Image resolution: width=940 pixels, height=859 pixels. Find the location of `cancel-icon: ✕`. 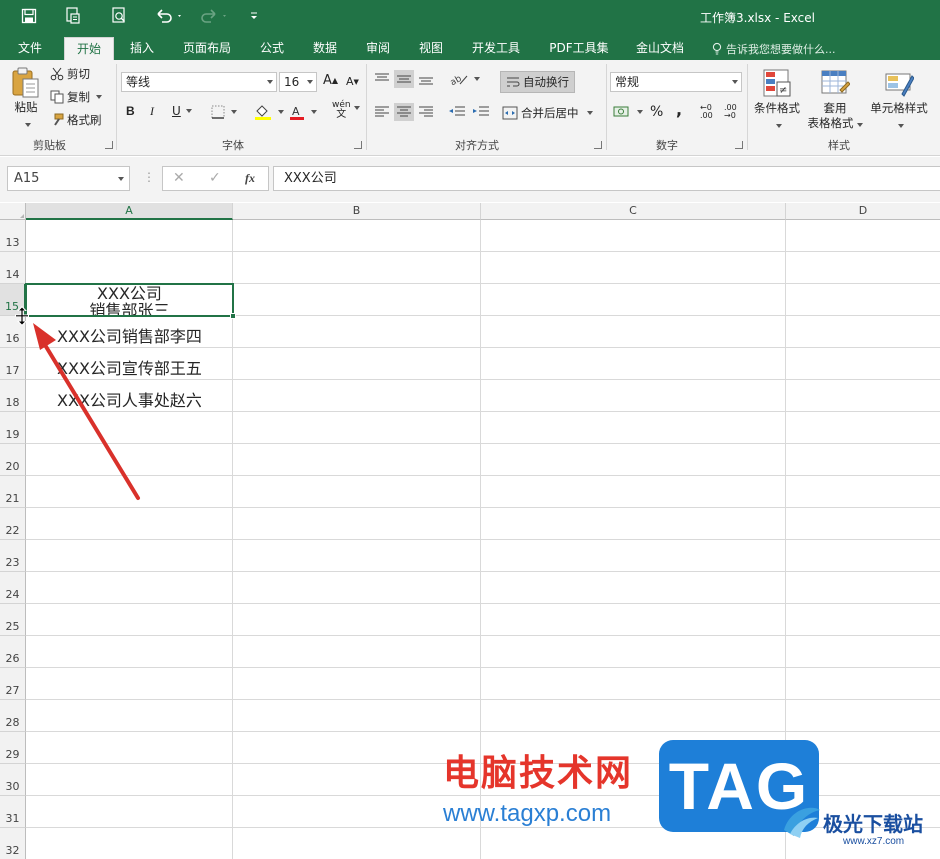

cancel-icon: ✕ is located at coordinates (179, 178).